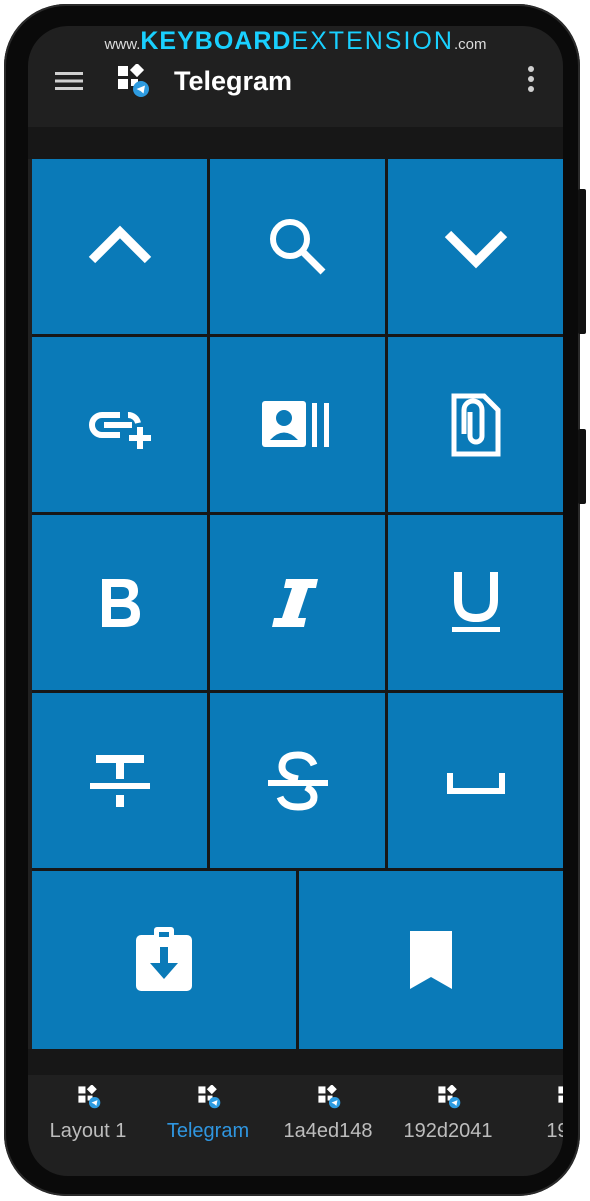 The height and width of the screenshot is (1201, 590). Describe the element at coordinates (208, 1131) in the screenshot. I see `layout-tab-label: Telegram` at that location.